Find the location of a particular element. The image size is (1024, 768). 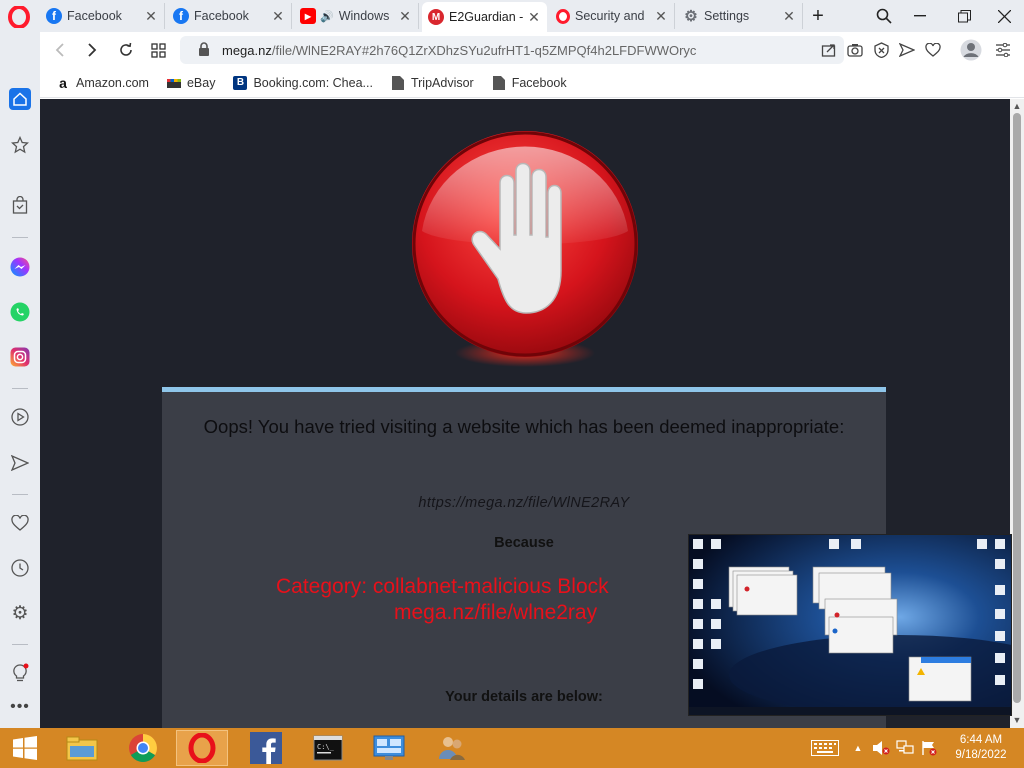

whatsapp-icon is located at coordinates (20, 312).